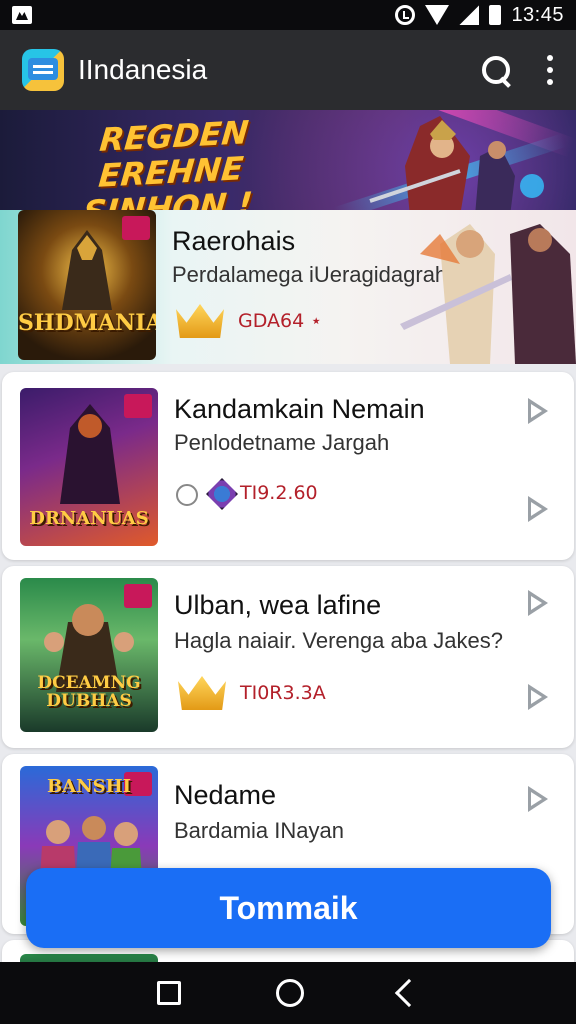  Describe the element at coordinates (517, 70) in the screenshot. I see `app-bar-actions` at that location.